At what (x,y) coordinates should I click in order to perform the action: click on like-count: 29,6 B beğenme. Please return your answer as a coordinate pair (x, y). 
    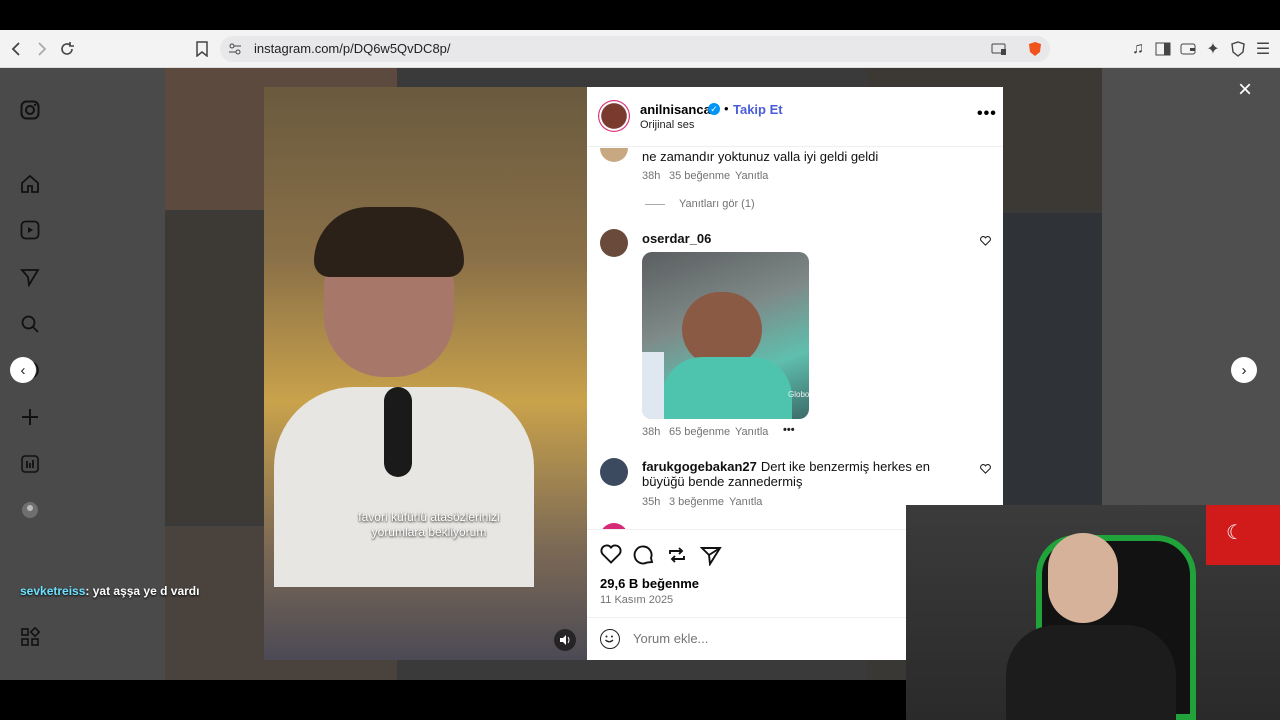
    Looking at the image, I should click on (649, 583).